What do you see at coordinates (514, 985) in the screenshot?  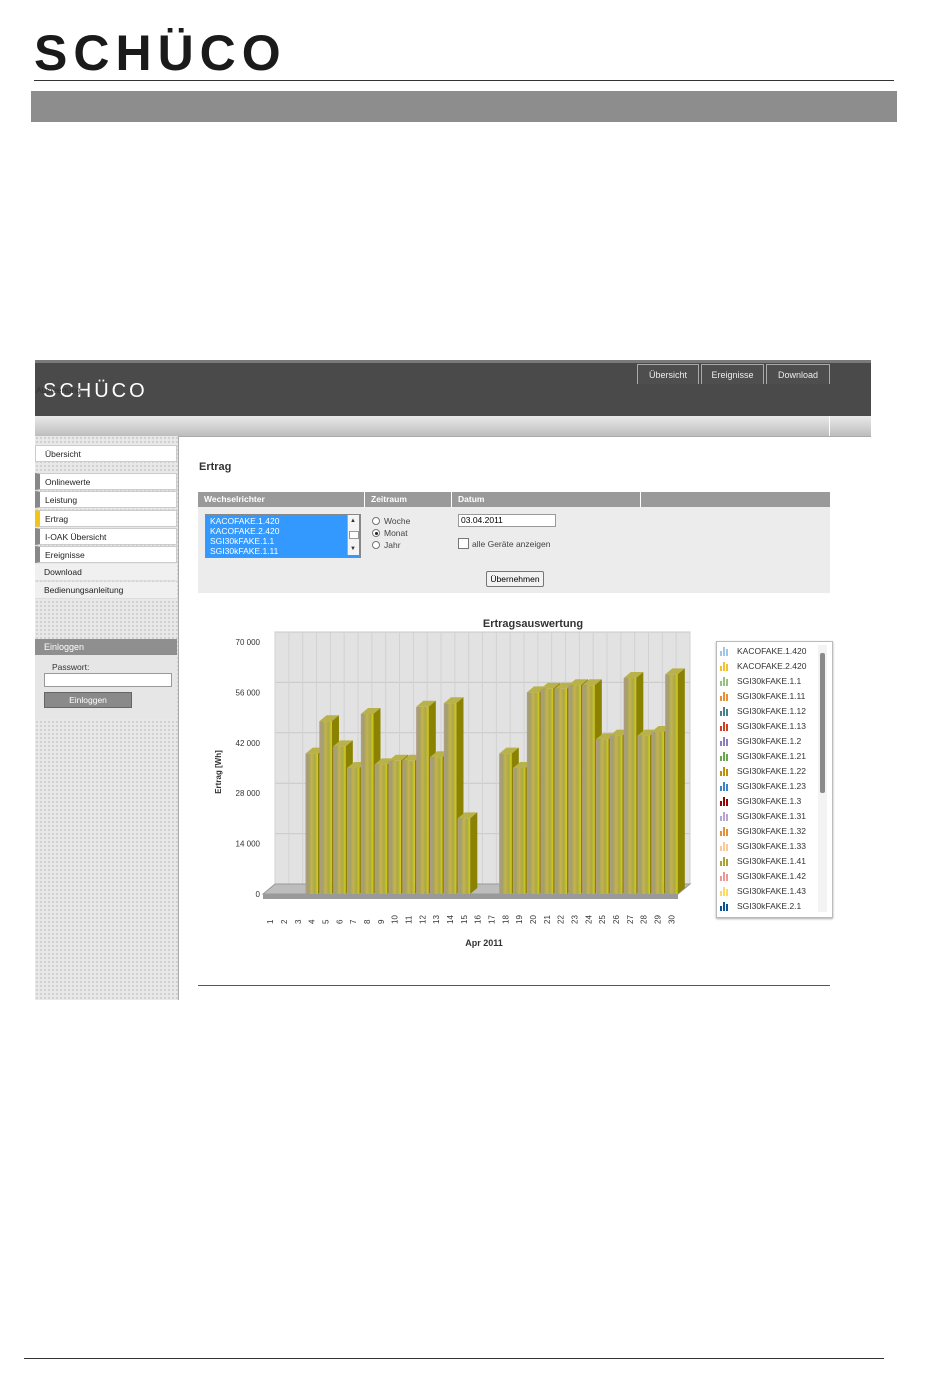 I see `content-bottom-rule` at bounding box center [514, 985].